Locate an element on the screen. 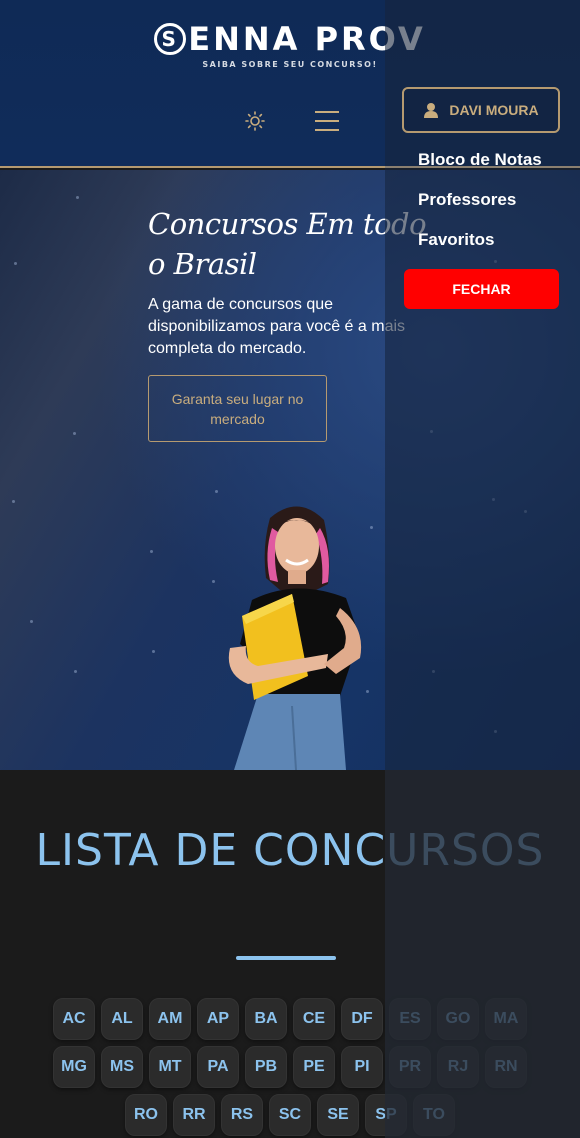 The width and height of the screenshot is (580, 1138). hero-cta-button: Garanta seu lugar no mercado is located at coordinates (237, 408).